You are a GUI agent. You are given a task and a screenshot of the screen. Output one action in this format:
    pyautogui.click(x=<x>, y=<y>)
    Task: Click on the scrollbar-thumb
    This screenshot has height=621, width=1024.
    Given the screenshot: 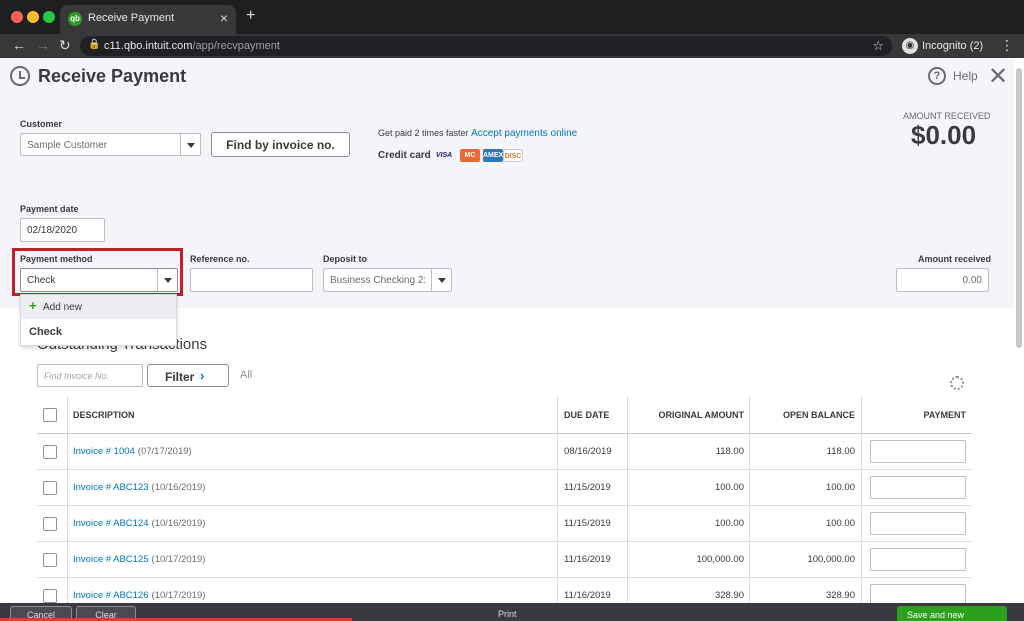 What is the action you would take?
    pyautogui.click(x=1019, y=208)
    